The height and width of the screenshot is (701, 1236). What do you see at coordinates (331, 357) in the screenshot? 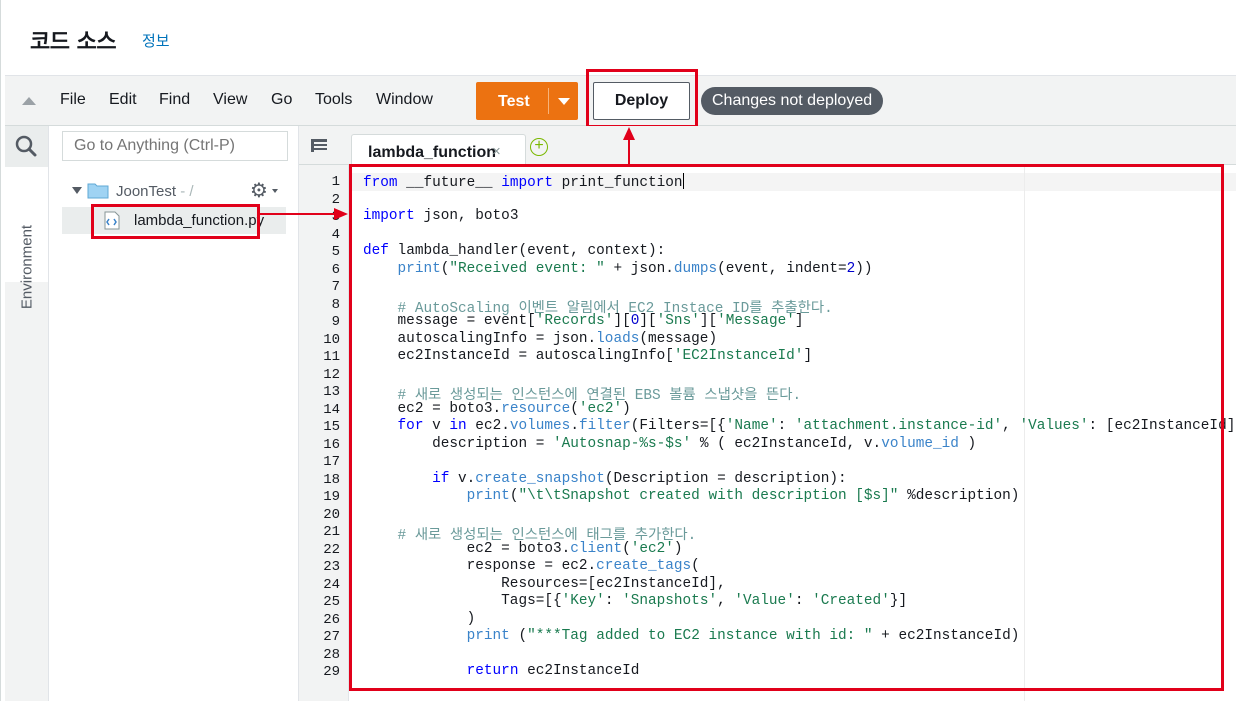
I see `line-number: 11` at bounding box center [331, 357].